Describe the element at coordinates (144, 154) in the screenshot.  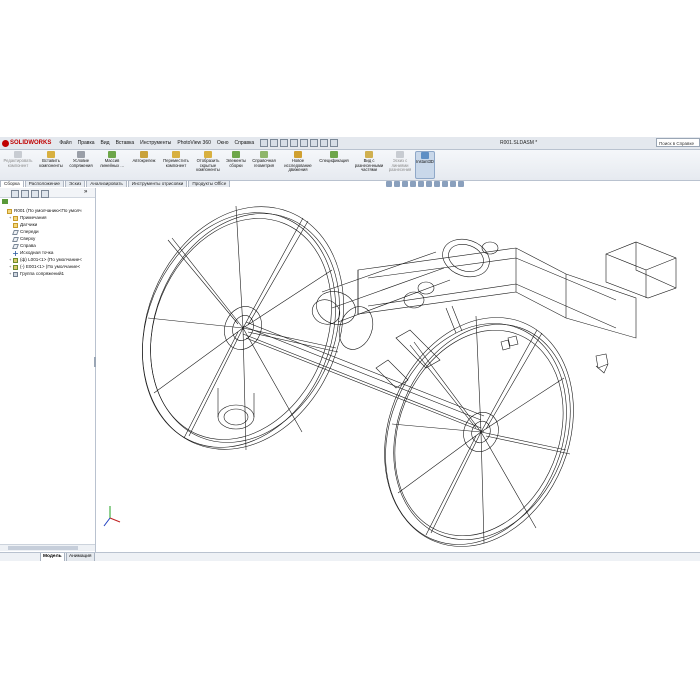
I see `smart-fasteners-icon` at that location.